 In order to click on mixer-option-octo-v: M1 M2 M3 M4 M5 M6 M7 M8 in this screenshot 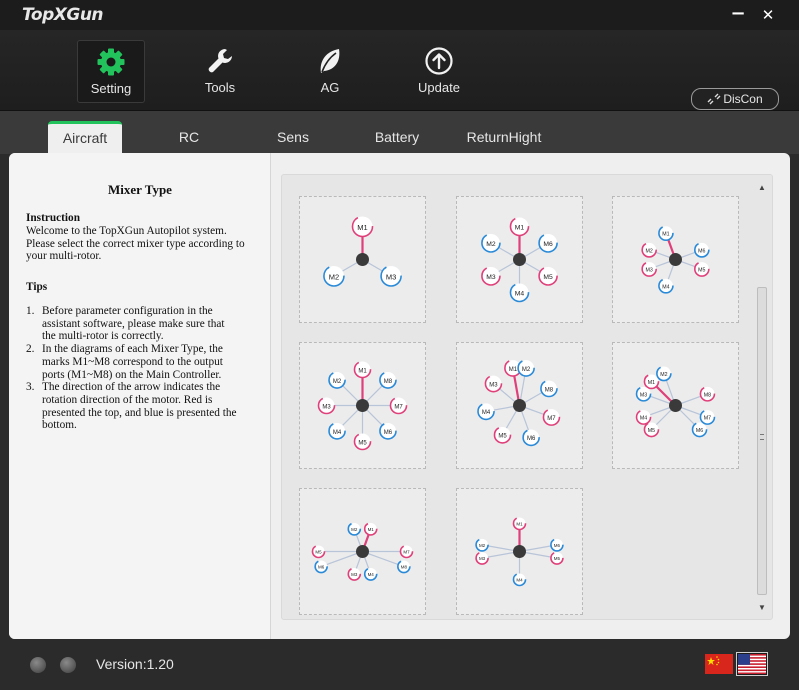, I will do `click(519, 405)`.